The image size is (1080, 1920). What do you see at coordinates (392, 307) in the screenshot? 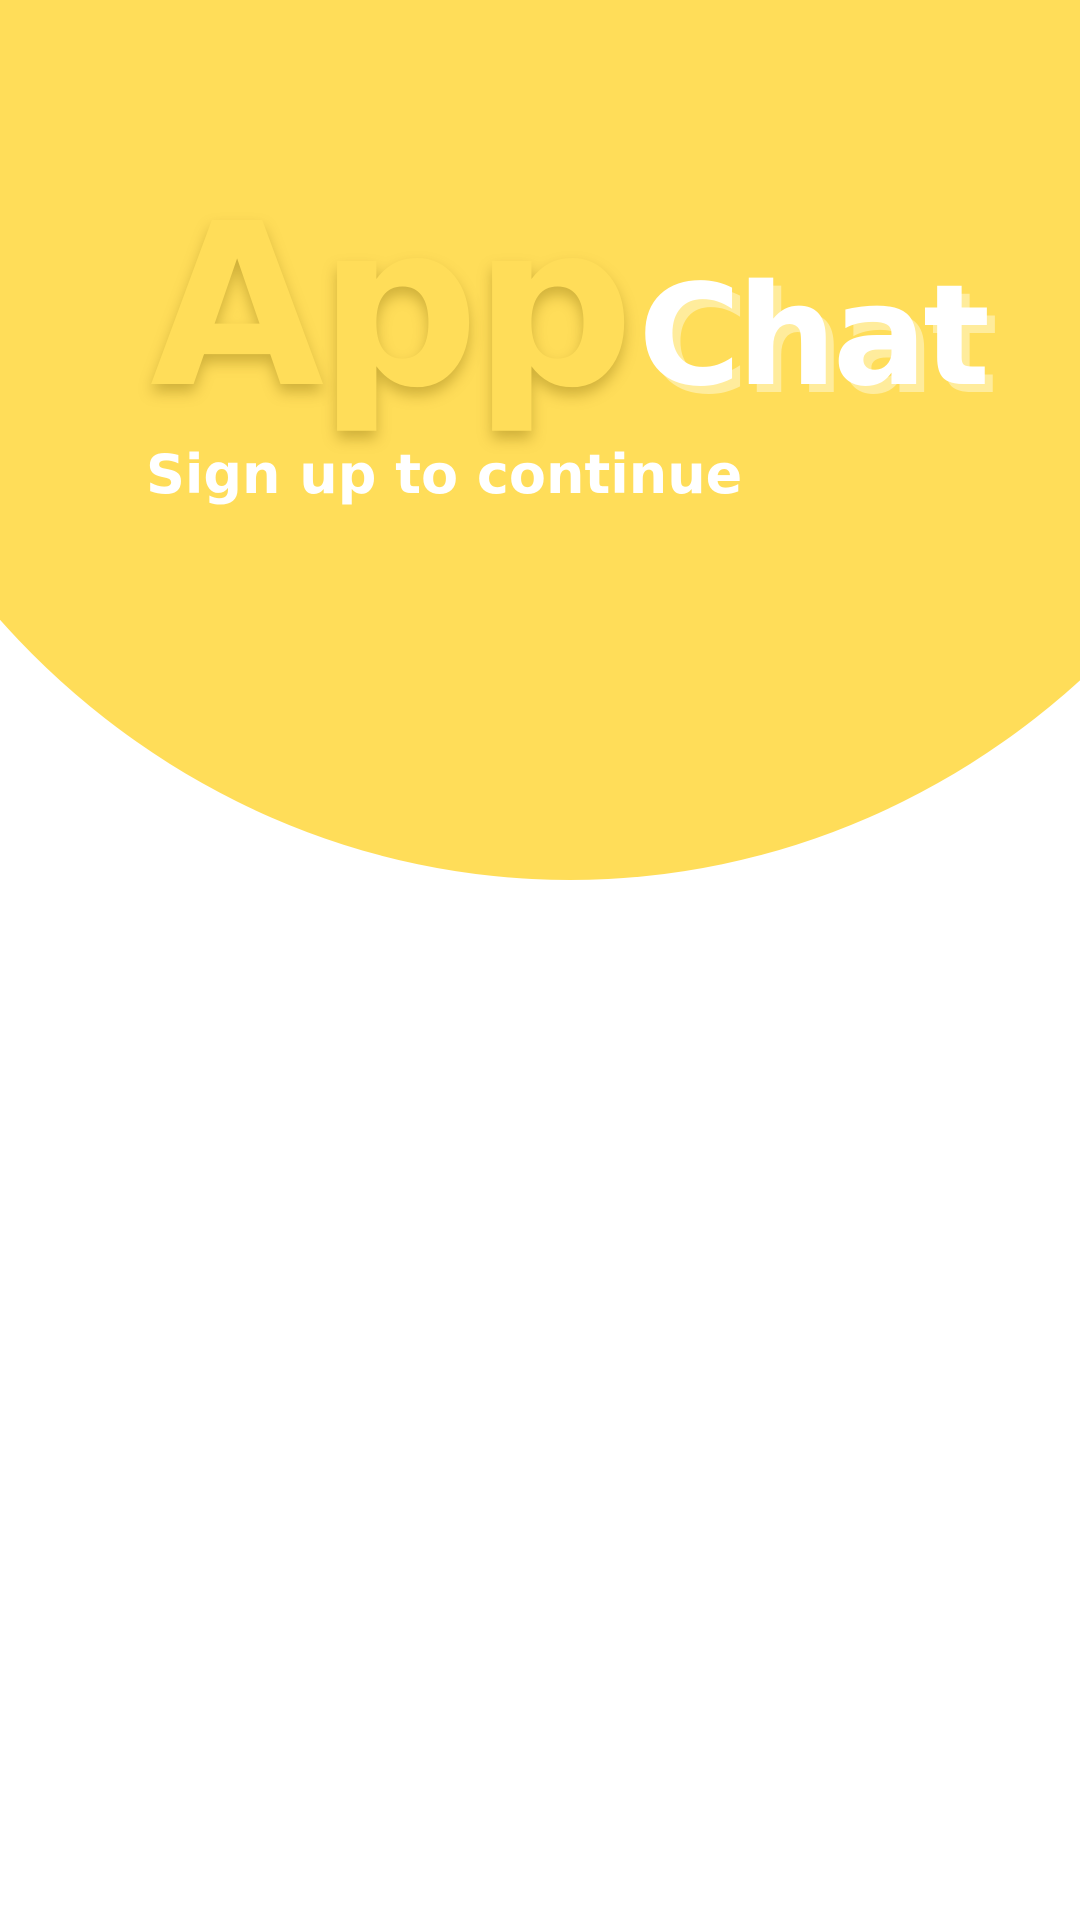
I see `logo-text-app: App` at bounding box center [392, 307].